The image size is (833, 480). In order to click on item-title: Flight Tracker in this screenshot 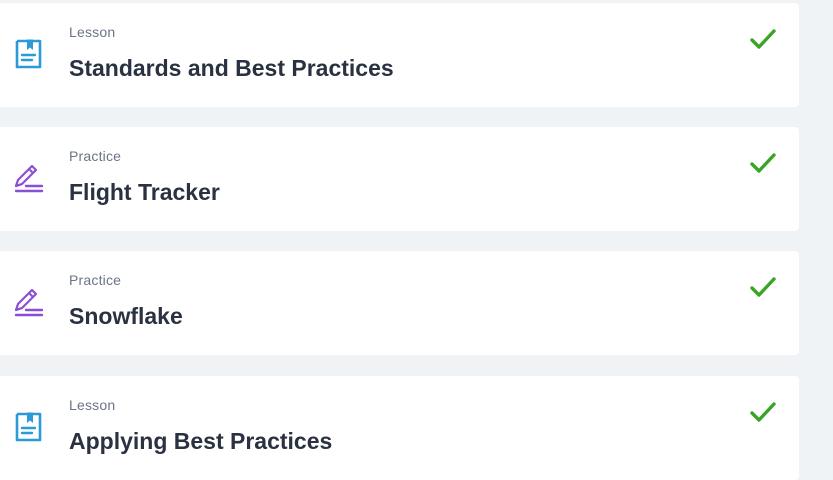, I will do `click(144, 192)`.